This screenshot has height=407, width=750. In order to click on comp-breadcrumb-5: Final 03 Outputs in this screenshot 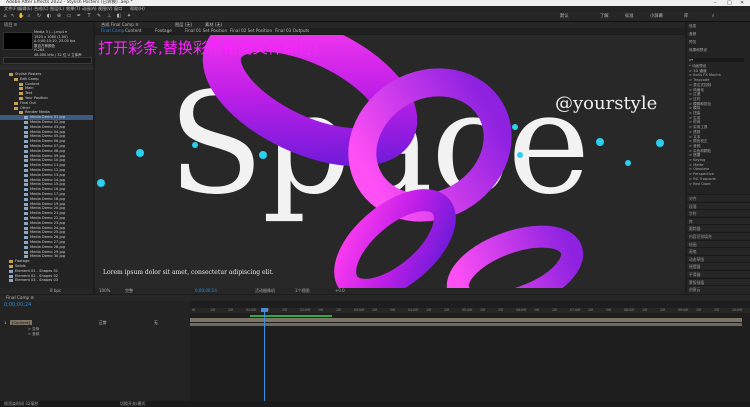, I will do `click(292, 31)`.